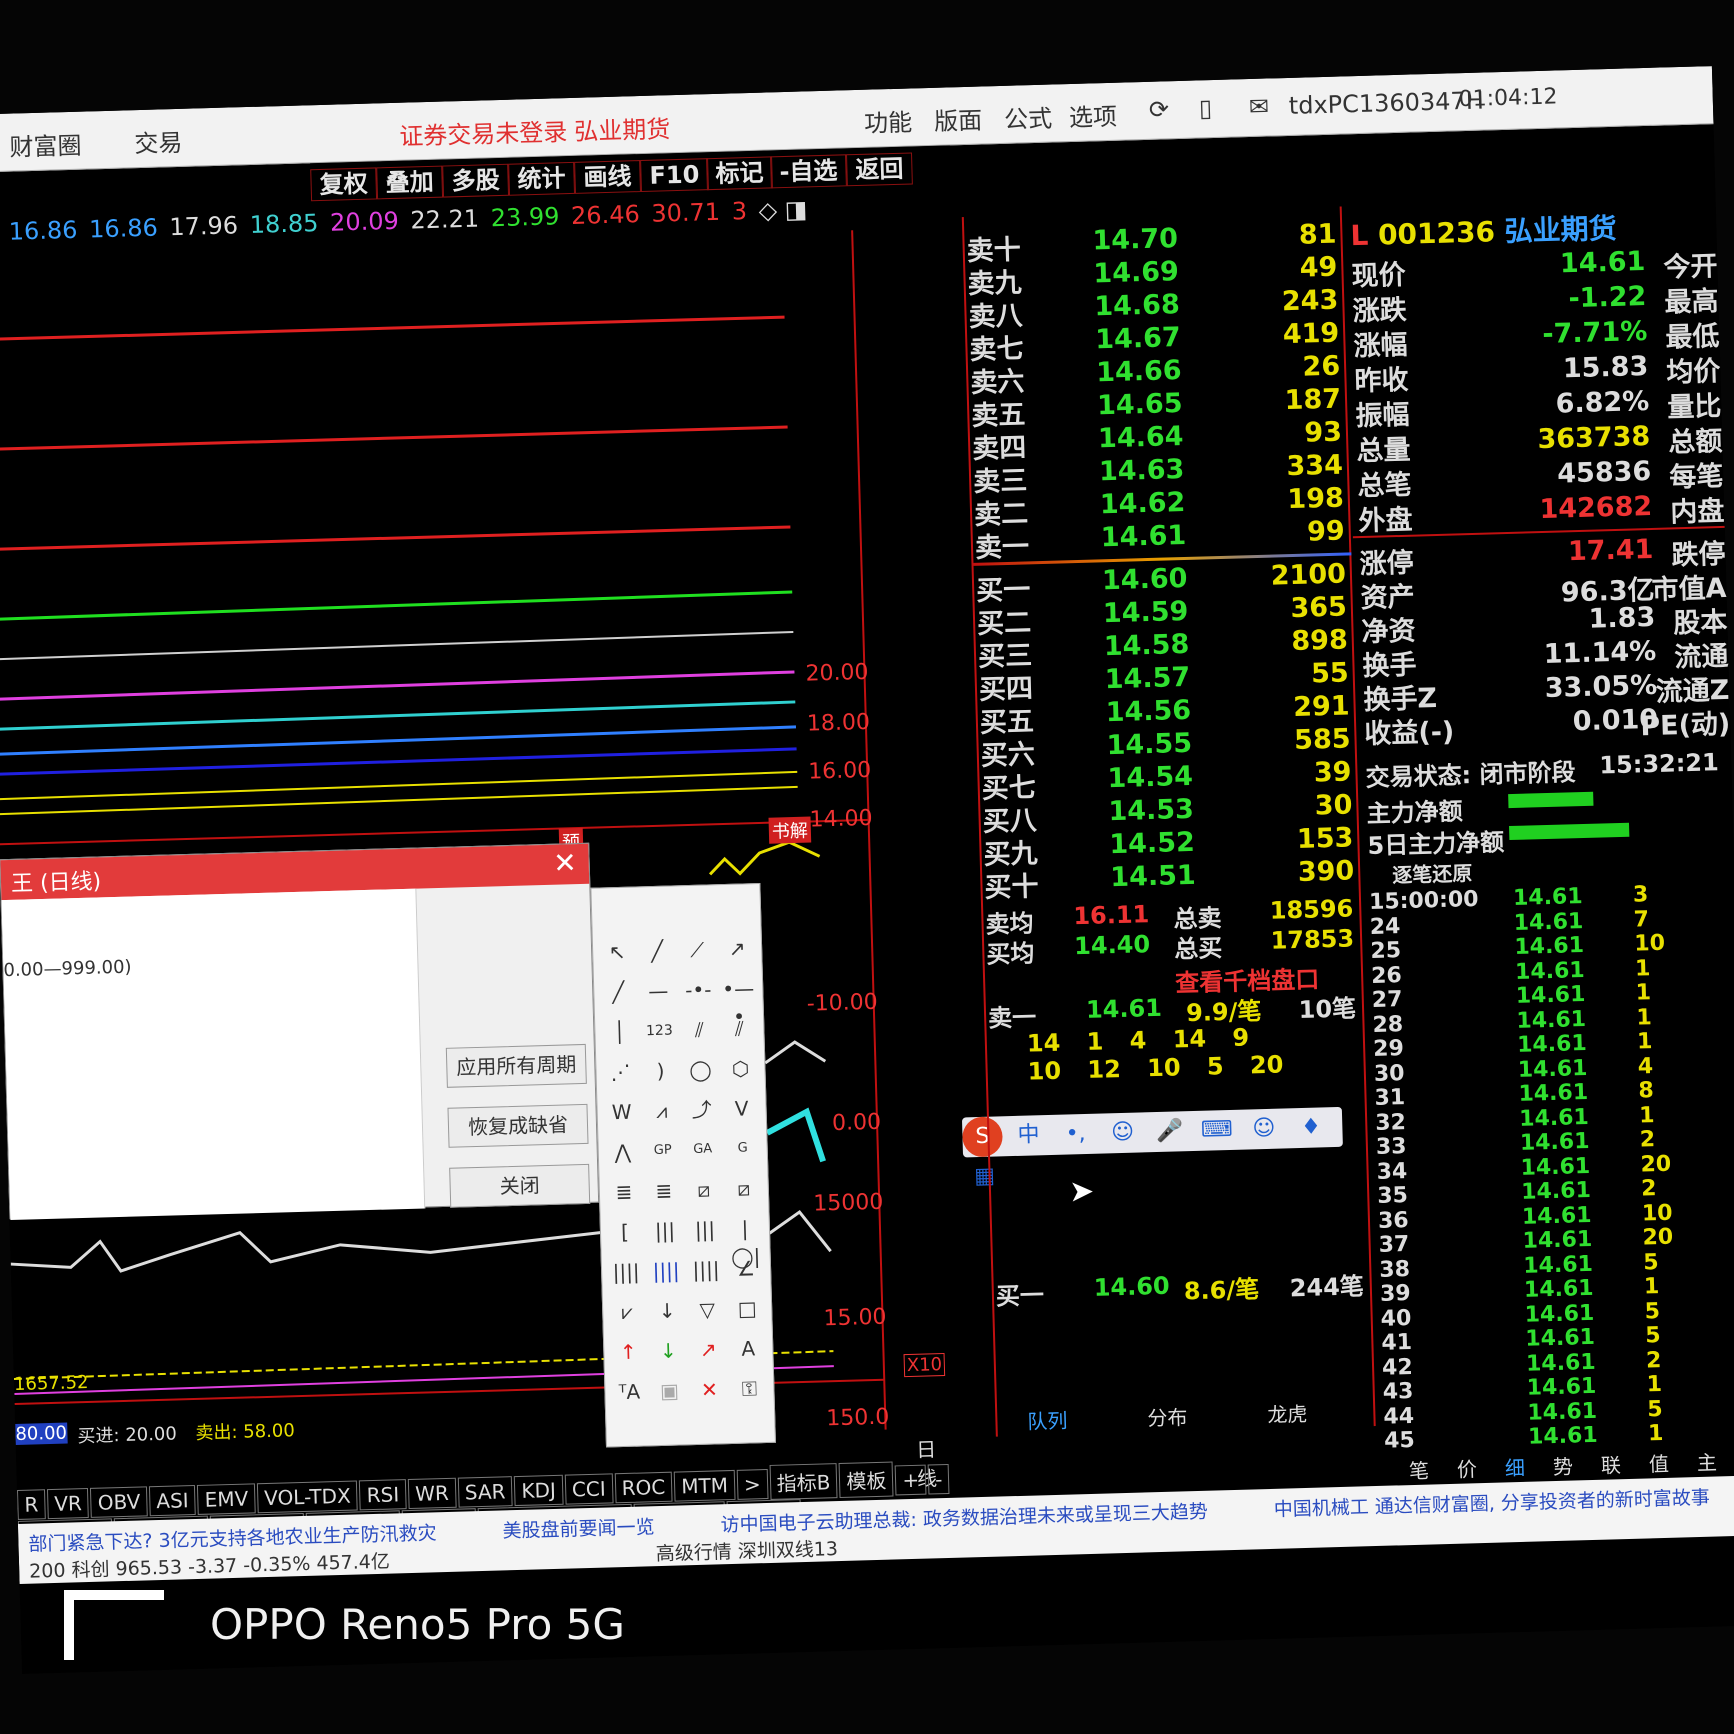  What do you see at coordinates (748, 1348) in the screenshot?
I see `text-icon: A` at bounding box center [748, 1348].